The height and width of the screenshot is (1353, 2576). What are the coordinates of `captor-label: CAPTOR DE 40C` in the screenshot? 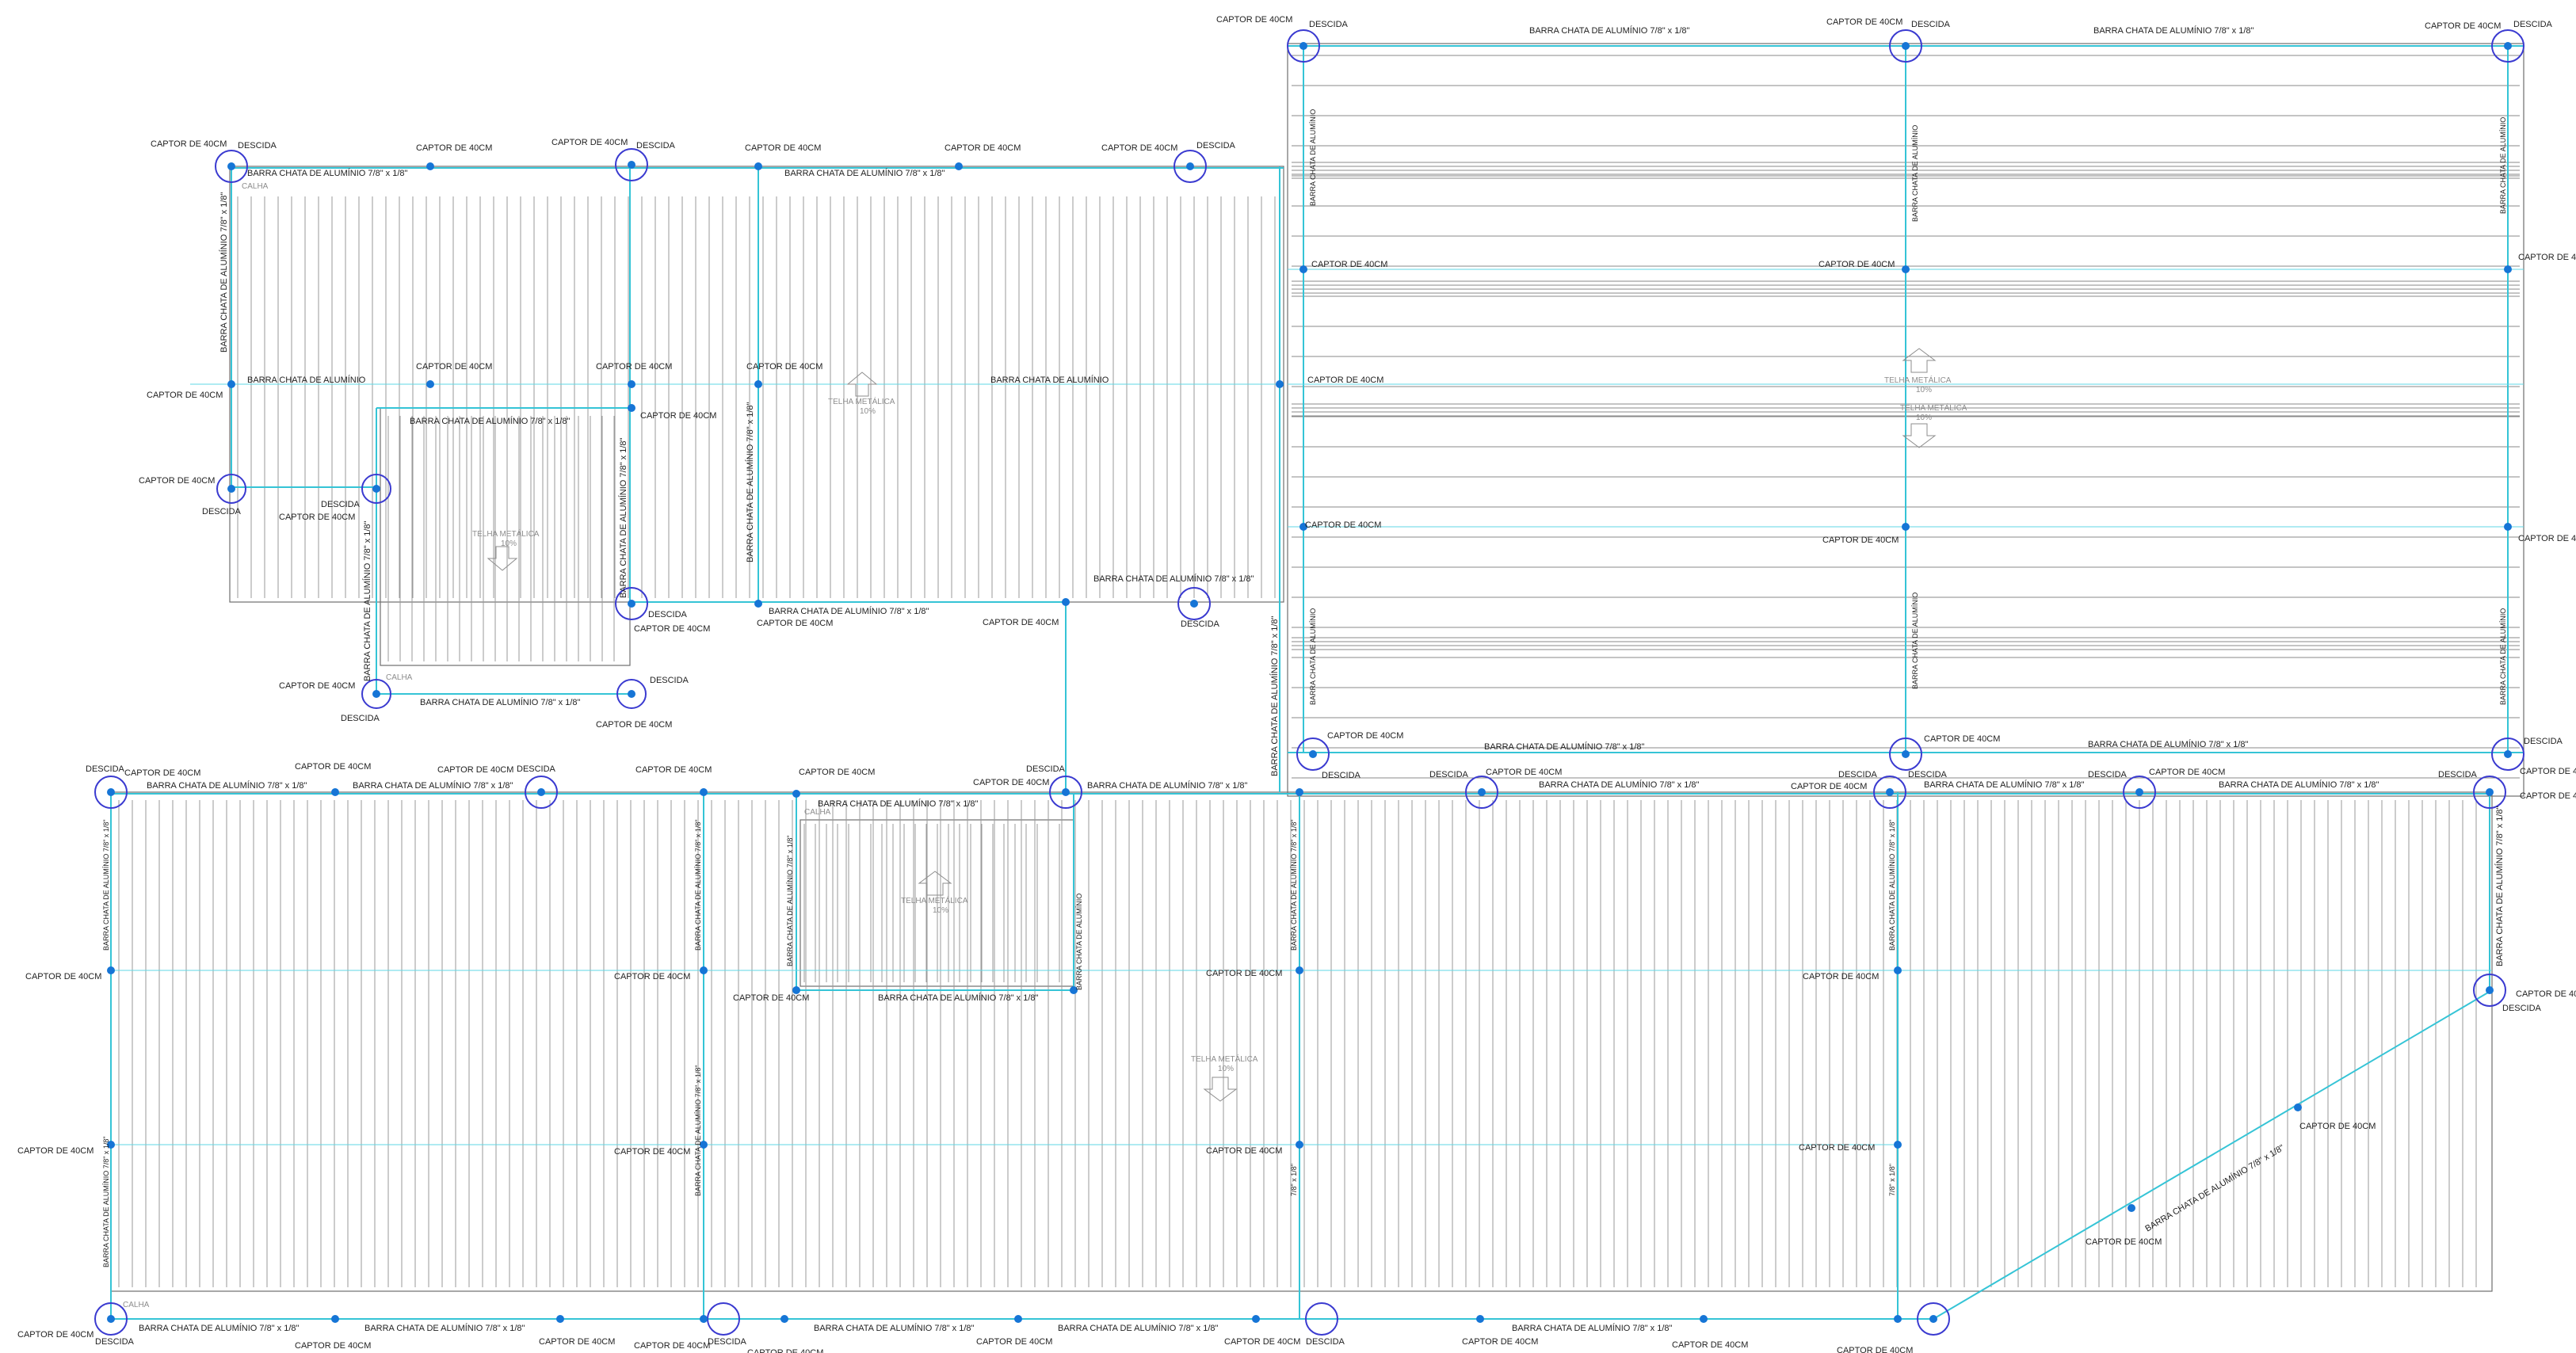 It's located at (2547, 539).